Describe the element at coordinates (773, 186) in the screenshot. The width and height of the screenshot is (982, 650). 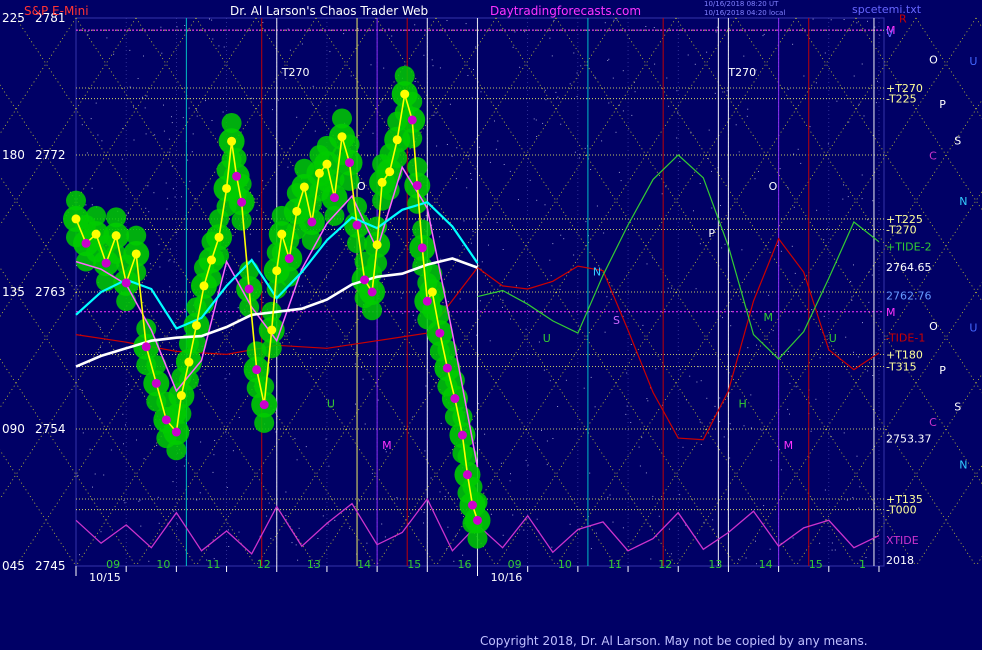
I see `chart-annotation: O` at that location.